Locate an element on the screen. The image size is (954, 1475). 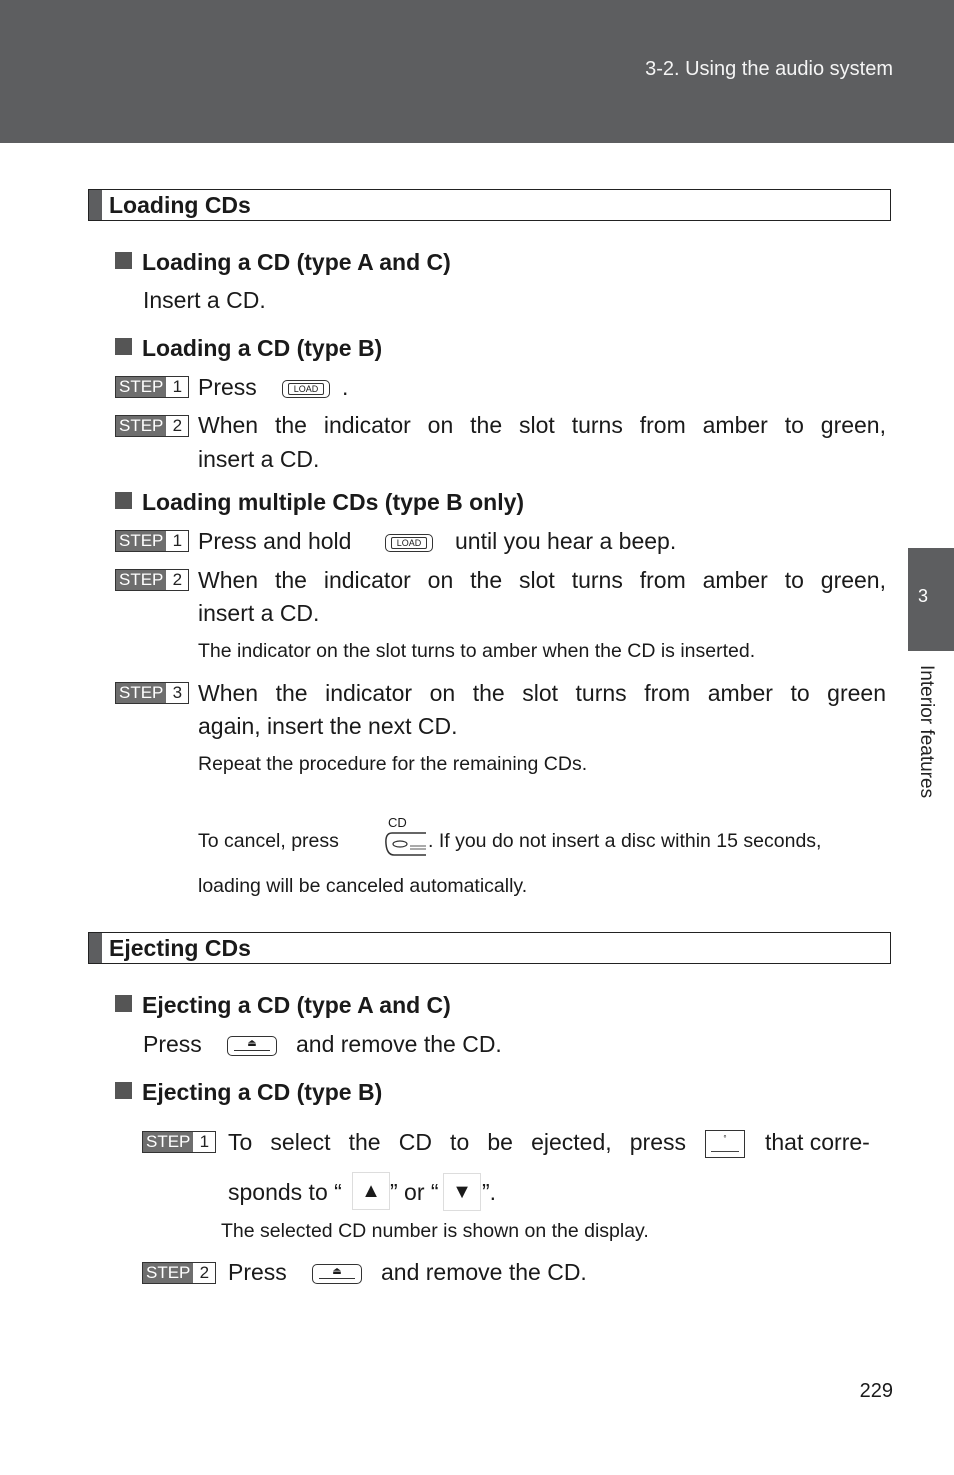
step-badge: STEP 3 is located at coordinates (152, 693).